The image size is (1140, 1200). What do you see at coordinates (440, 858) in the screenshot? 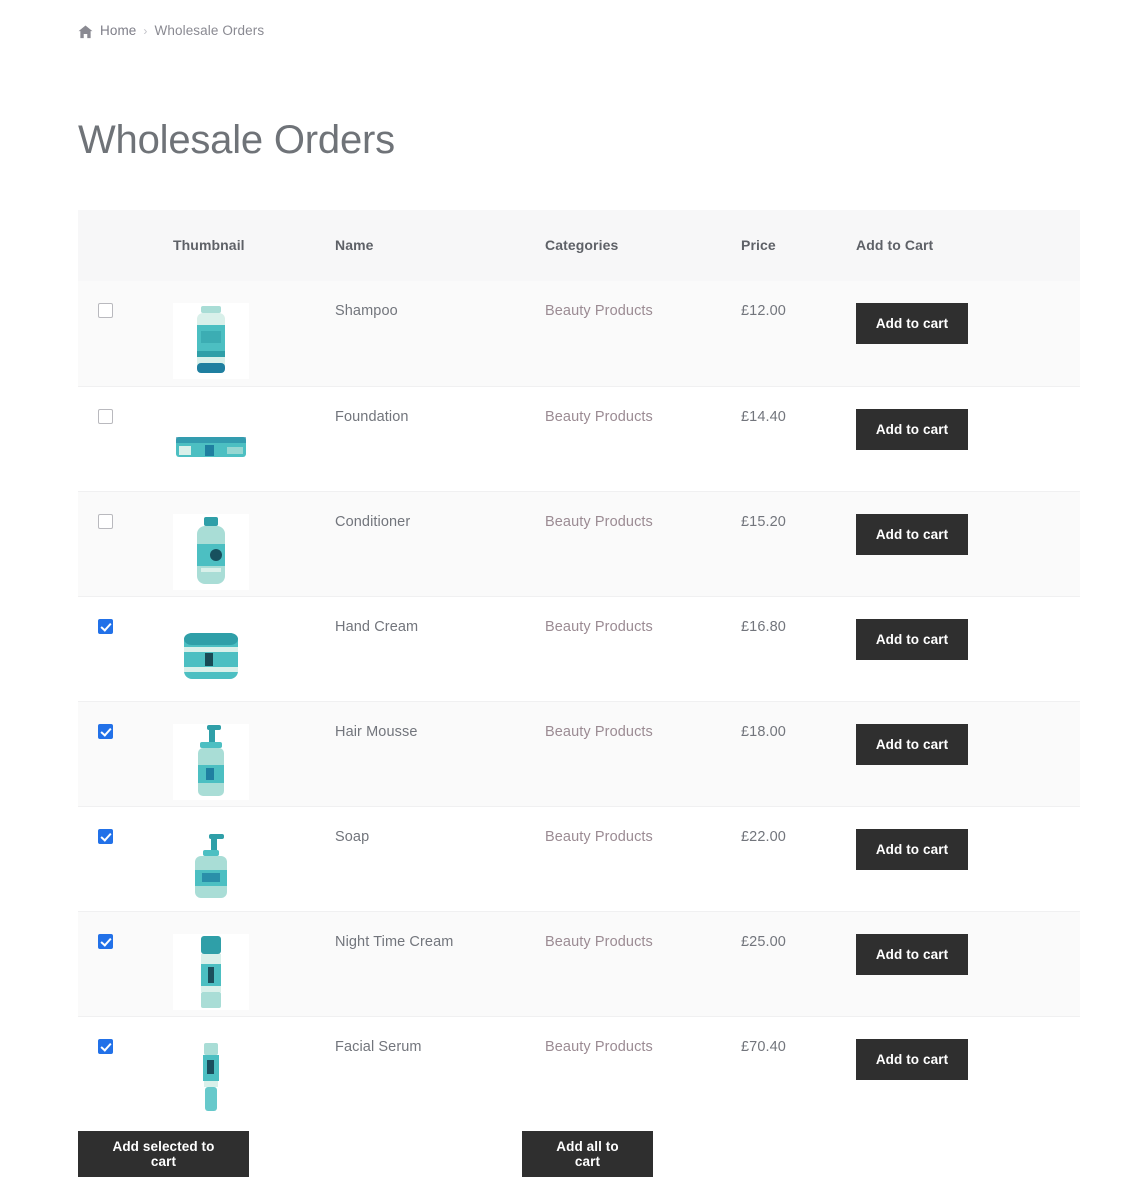
I see `row-product-name: Soap` at bounding box center [440, 858].